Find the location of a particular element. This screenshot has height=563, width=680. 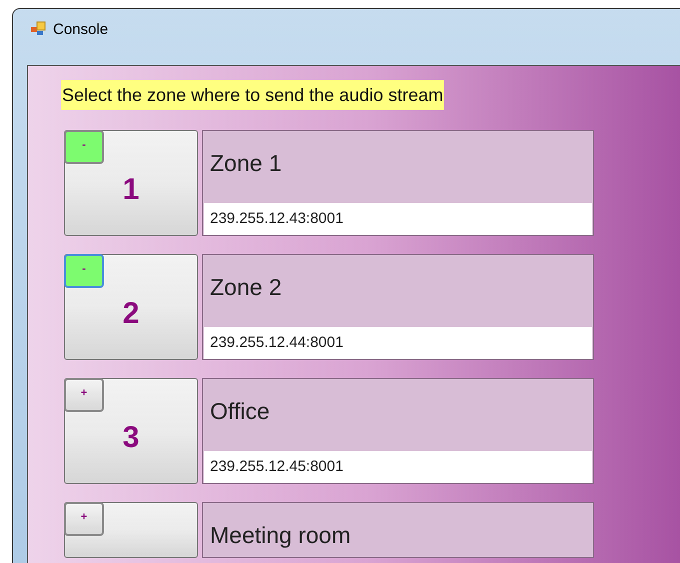

zone-number-button: 1 - is located at coordinates (131, 183).